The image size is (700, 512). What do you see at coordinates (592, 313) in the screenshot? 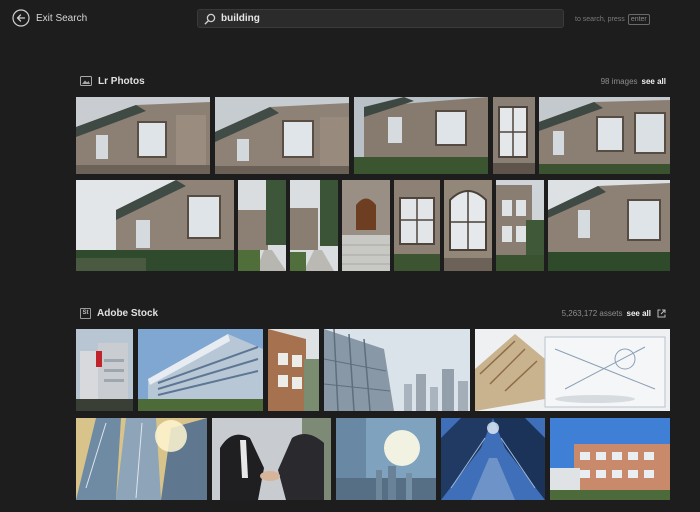
I see `adobe-stock-count: 5,263,172 assets` at bounding box center [592, 313].